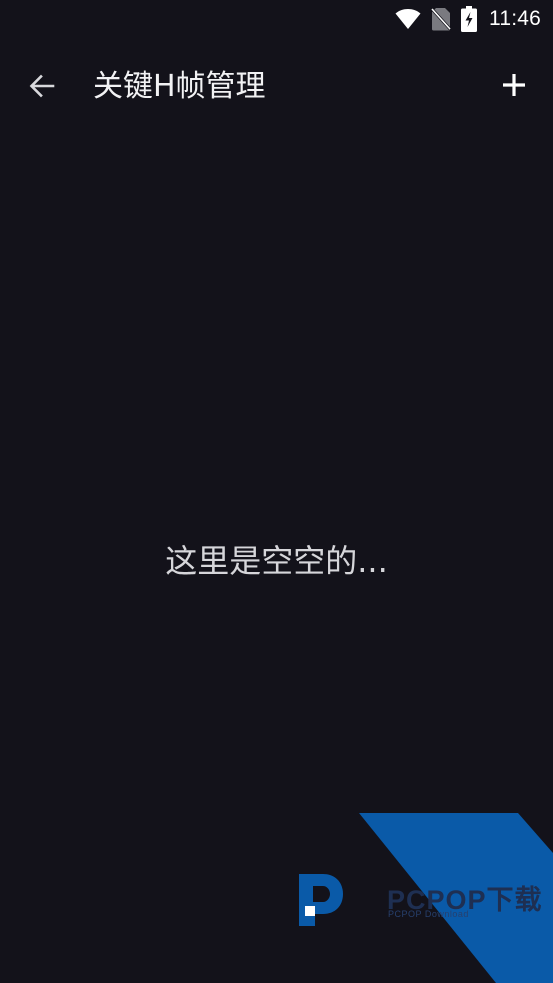  I want to click on add-button, so click(514, 87).